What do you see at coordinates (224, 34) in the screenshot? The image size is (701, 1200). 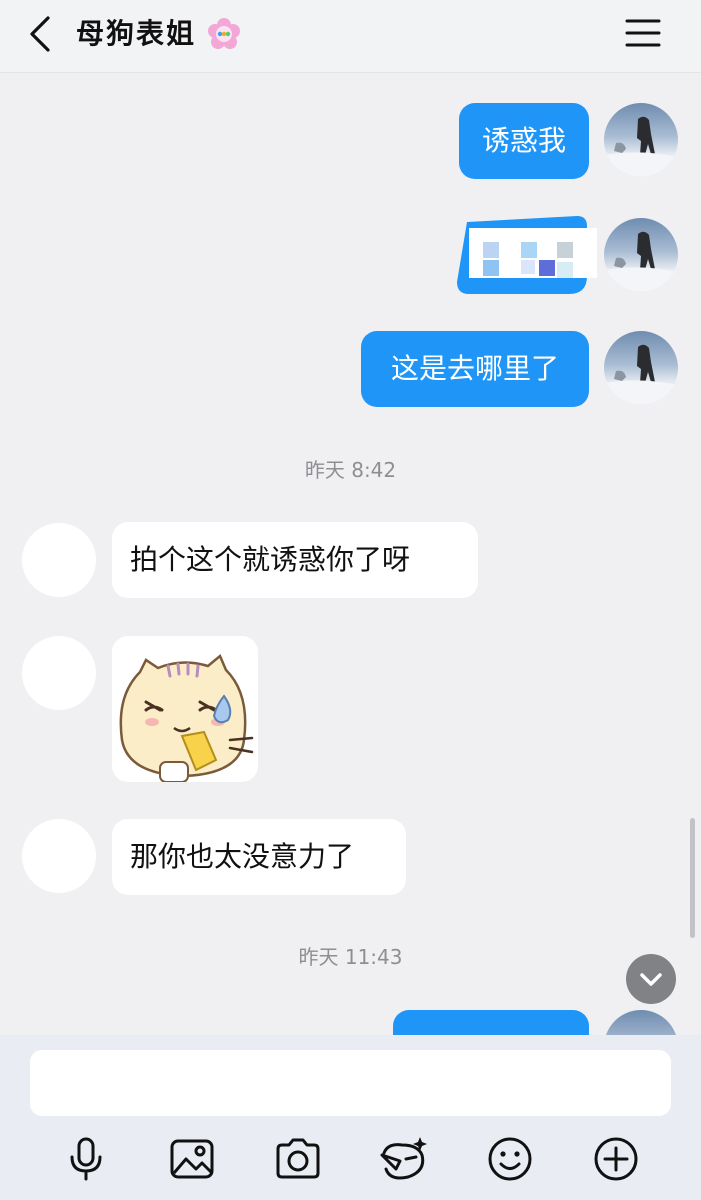 I see `flower-badge-icon` at bounding box center [224, 34].